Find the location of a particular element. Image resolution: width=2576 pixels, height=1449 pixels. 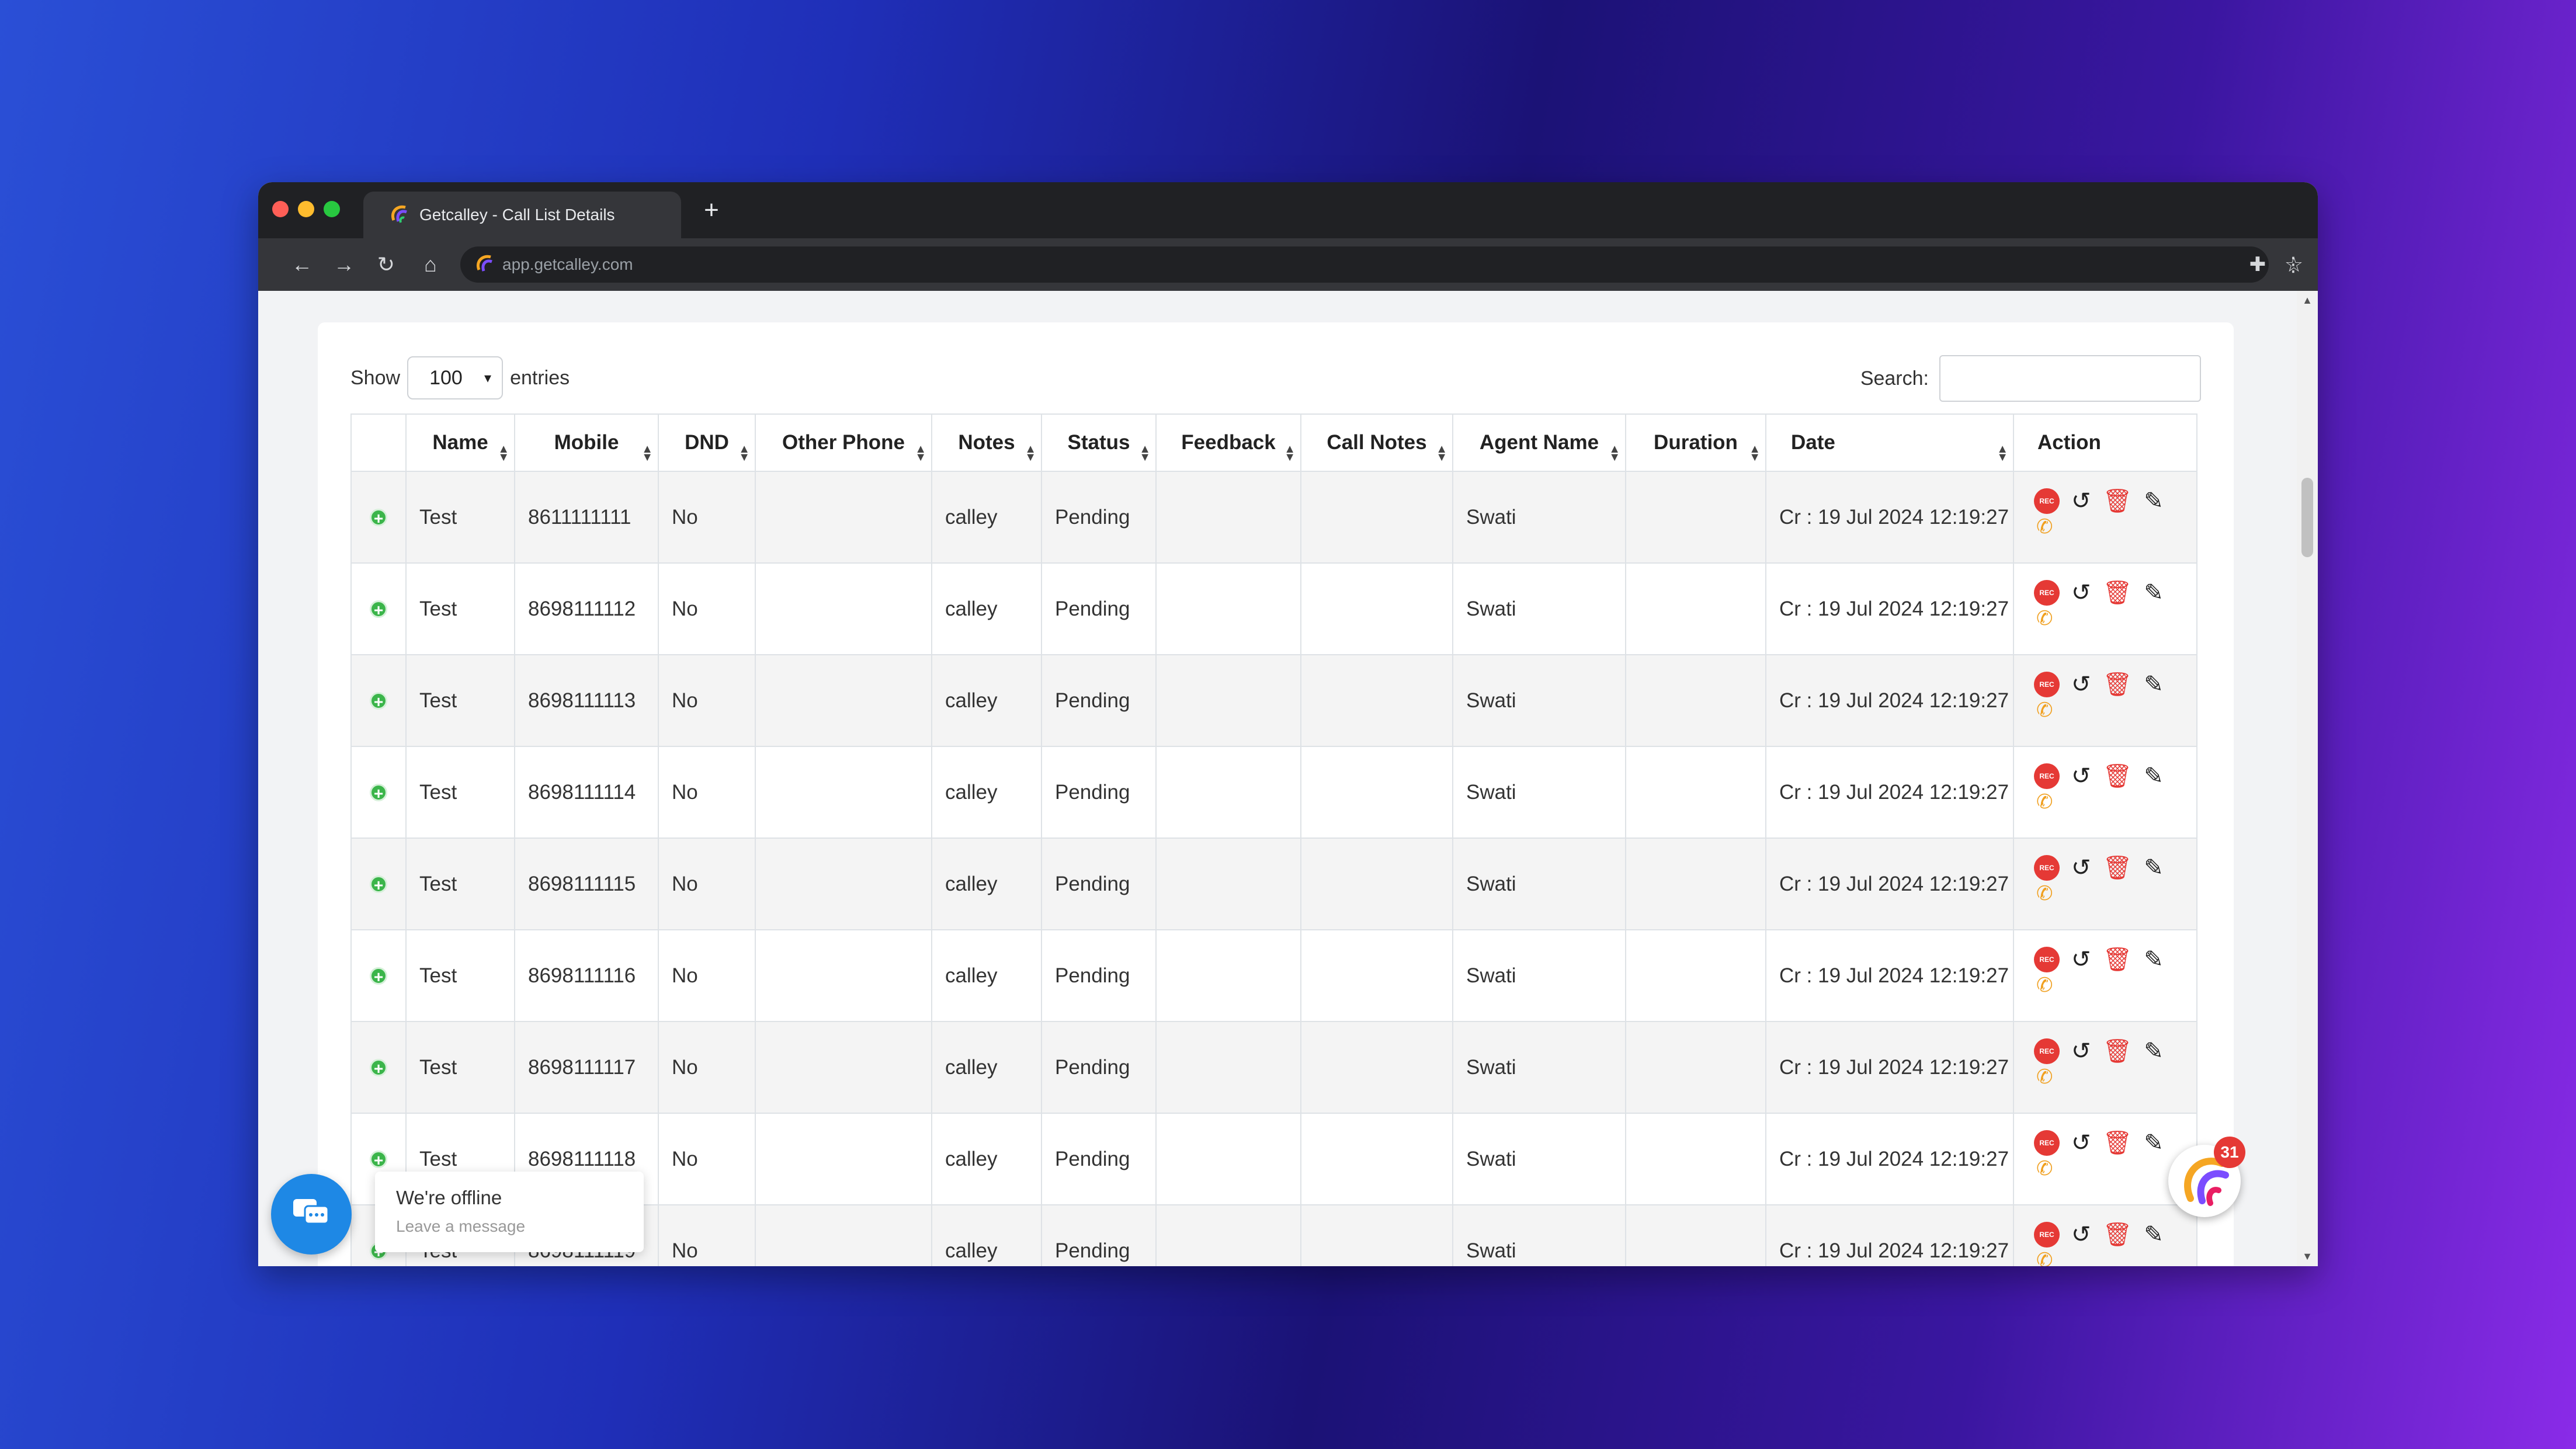

new-tab-button: + is located at coordinates (711, 211).